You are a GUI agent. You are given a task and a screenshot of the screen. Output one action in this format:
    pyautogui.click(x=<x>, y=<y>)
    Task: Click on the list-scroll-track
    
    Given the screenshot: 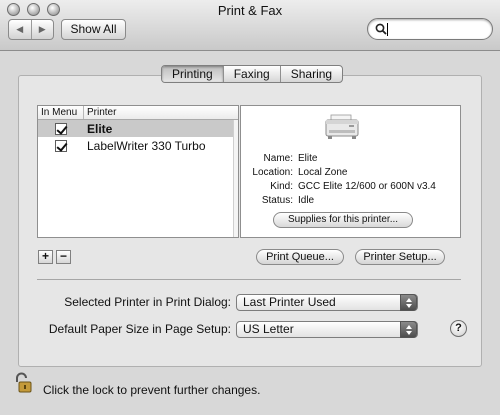 What is the action you would take?
    pyautogui.click(x=235, y=178)
    